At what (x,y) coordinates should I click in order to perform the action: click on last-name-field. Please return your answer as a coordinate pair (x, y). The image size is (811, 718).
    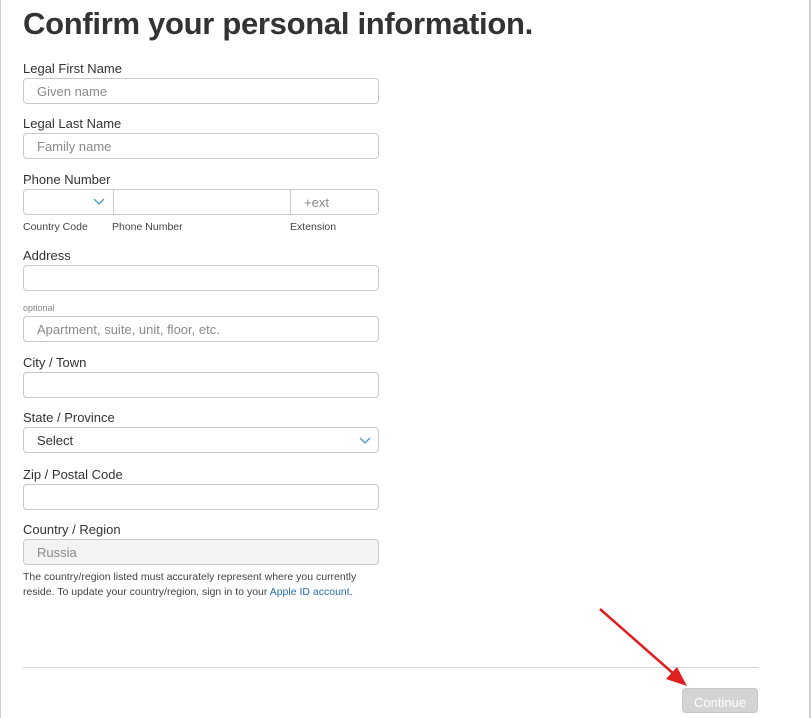
    Looking at the image, I should click on (201, 146).